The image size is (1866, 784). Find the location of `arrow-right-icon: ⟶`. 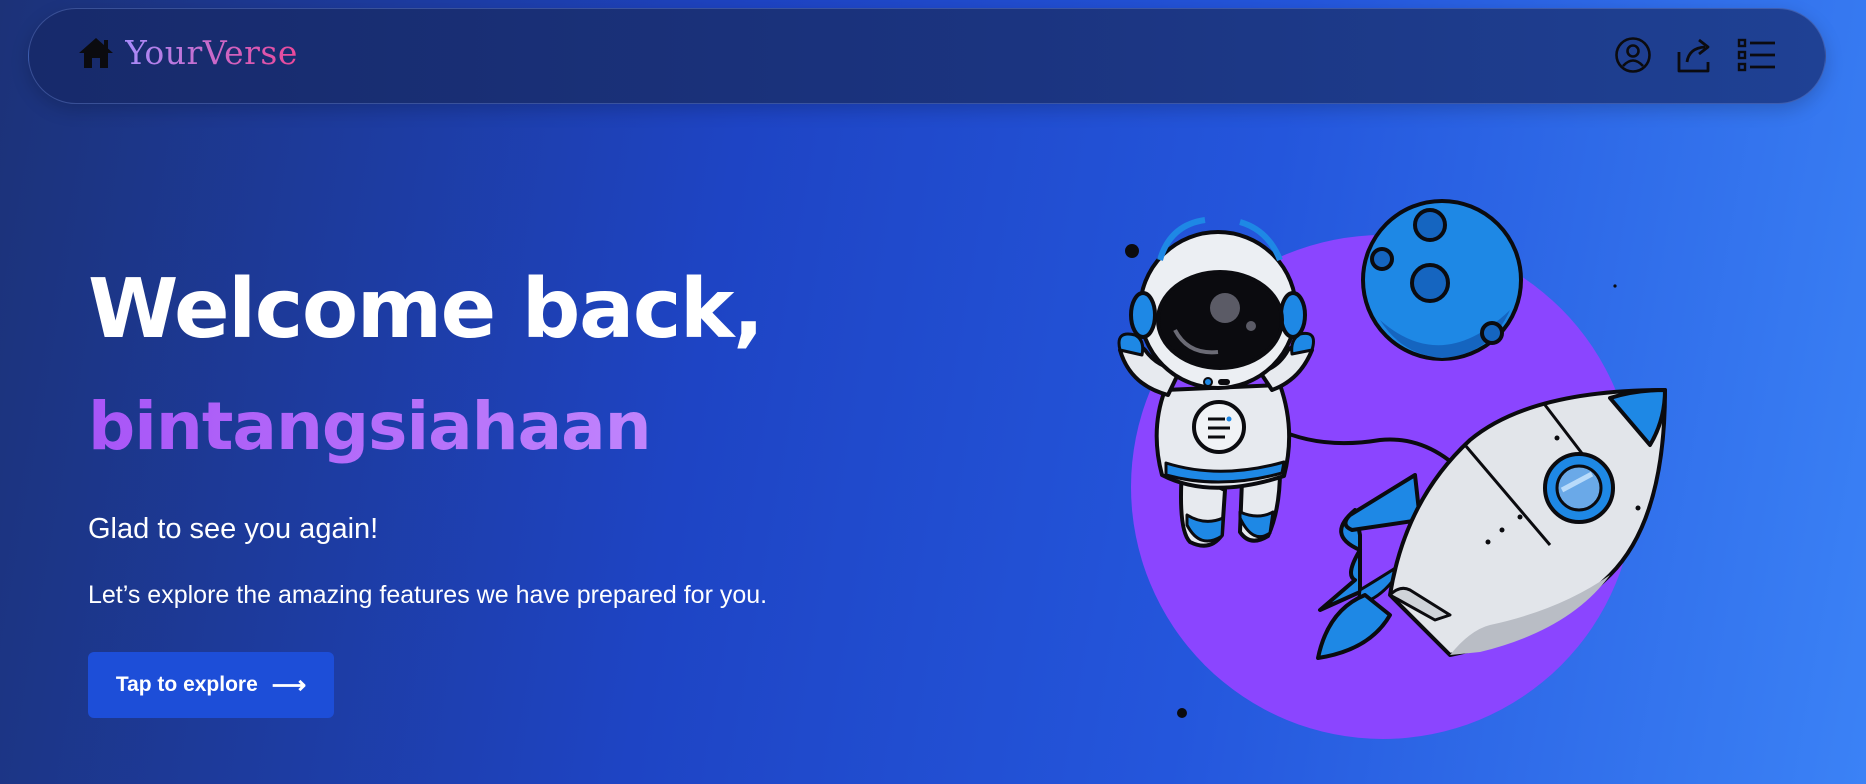

arrow-right-icon: ⟶ is located at coordinates (289, 685).